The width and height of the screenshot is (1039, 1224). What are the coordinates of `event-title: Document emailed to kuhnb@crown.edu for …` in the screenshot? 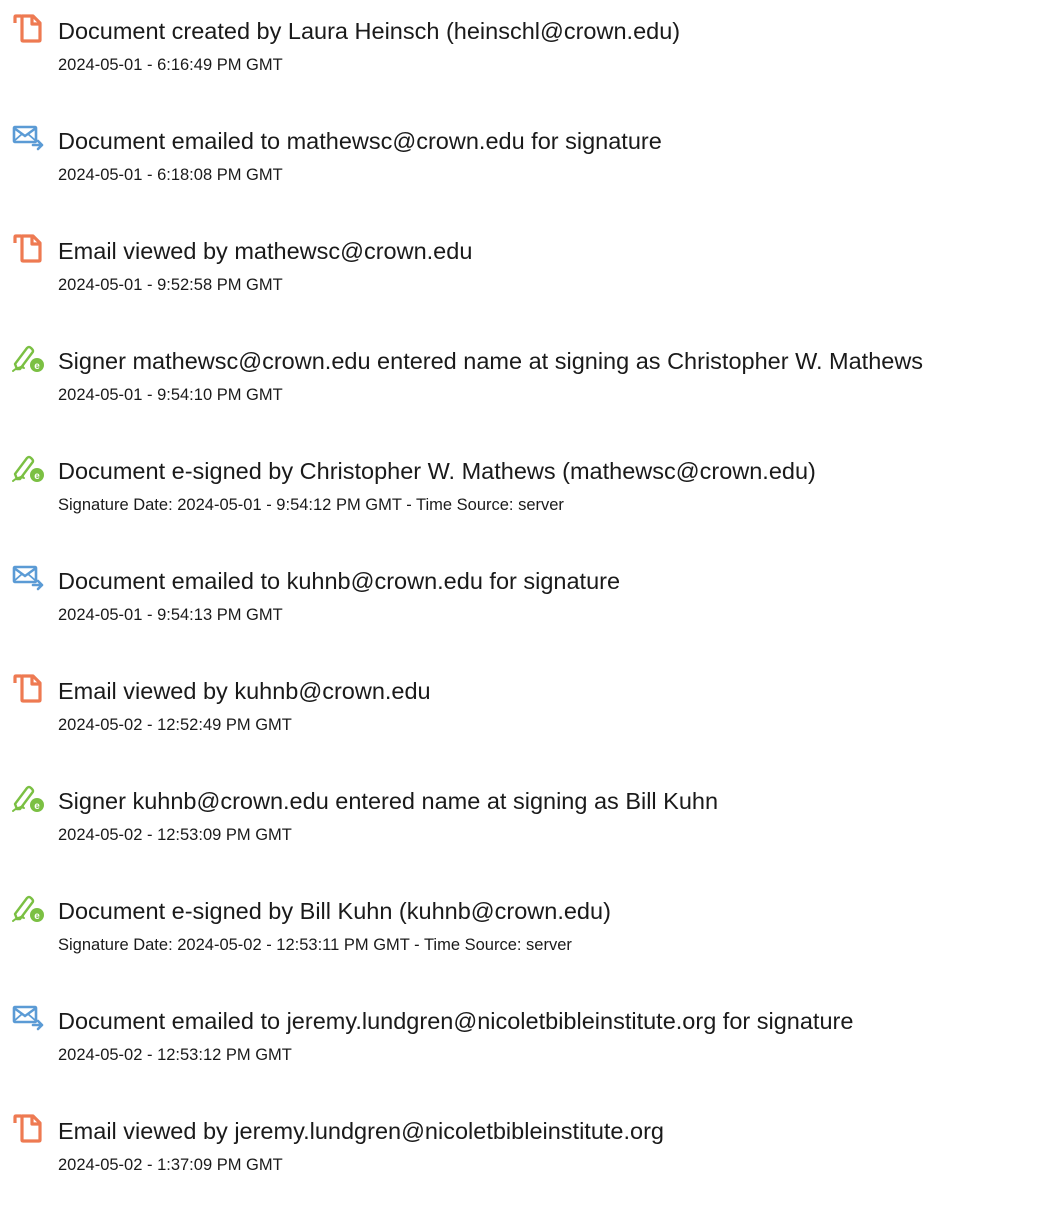 It's located at (339, 581).